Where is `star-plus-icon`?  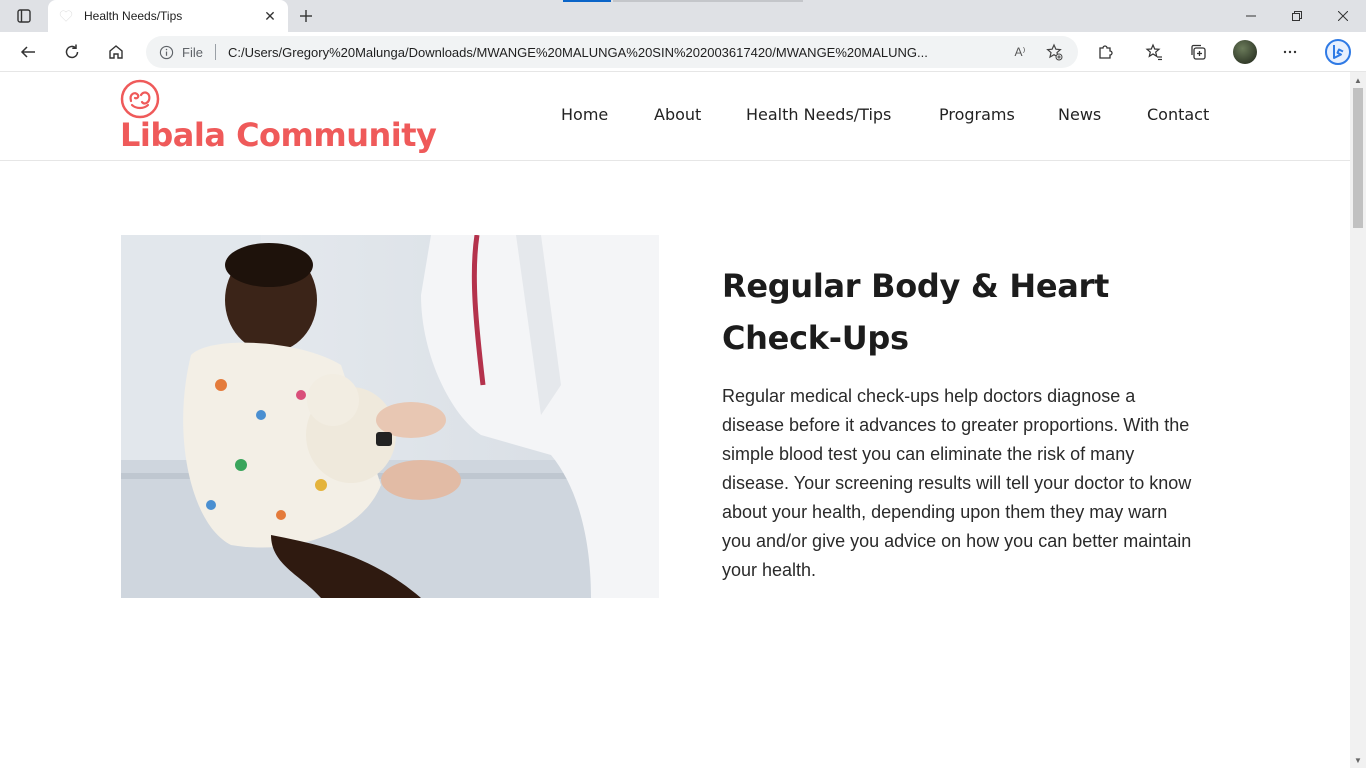 star-plus-icon is located at coordinates (1054, 52).